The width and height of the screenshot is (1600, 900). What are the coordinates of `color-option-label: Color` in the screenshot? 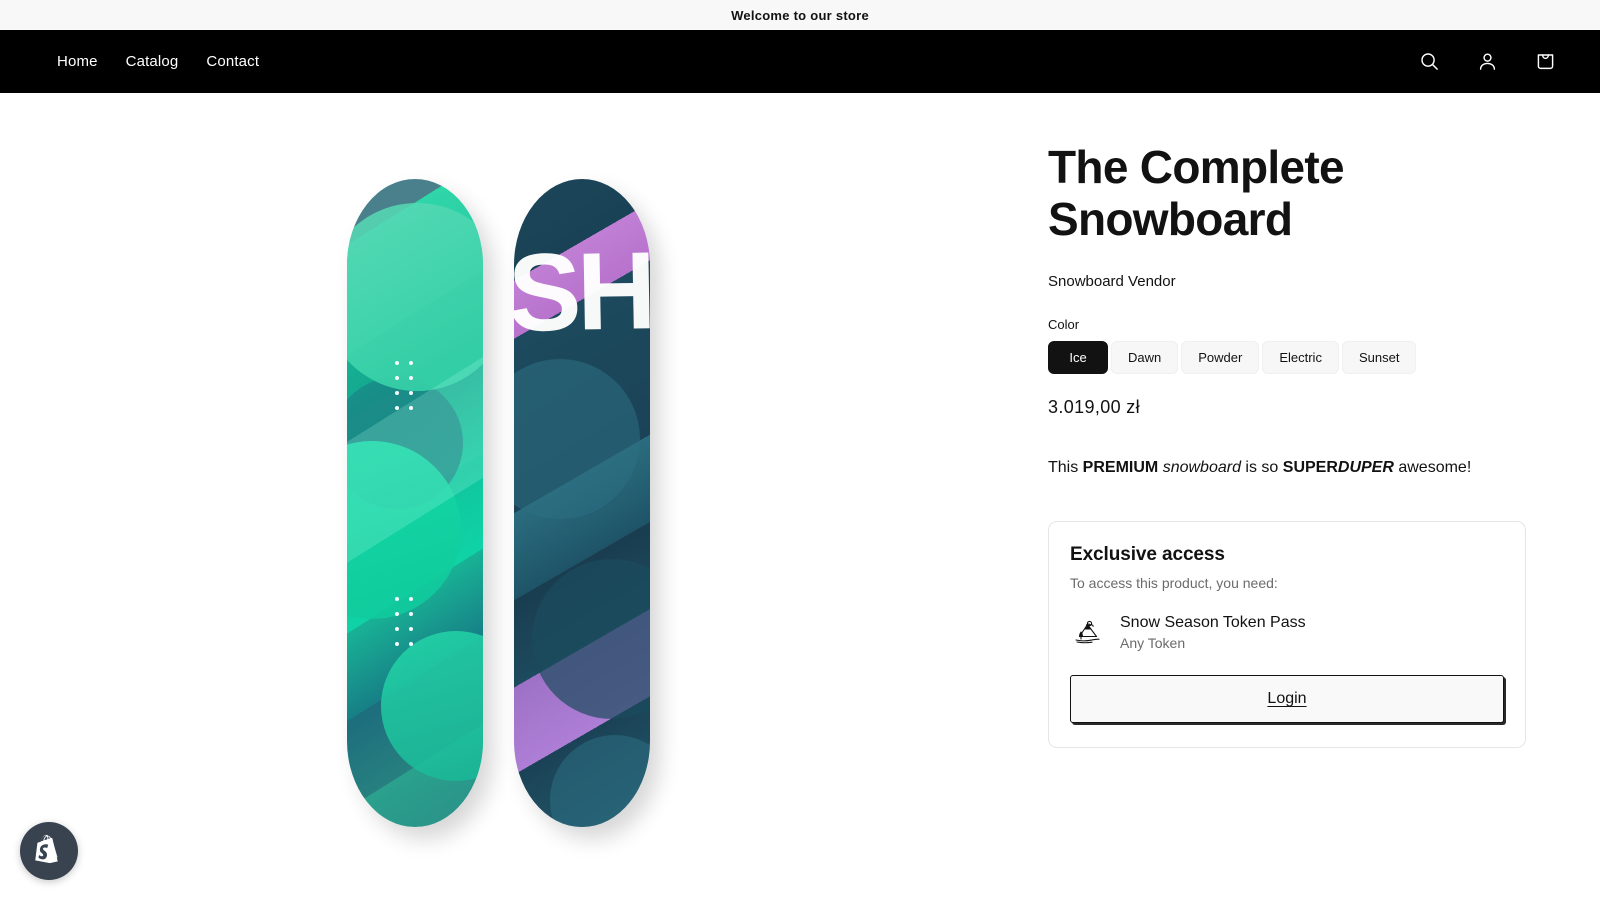 It's located at (1064, 325).